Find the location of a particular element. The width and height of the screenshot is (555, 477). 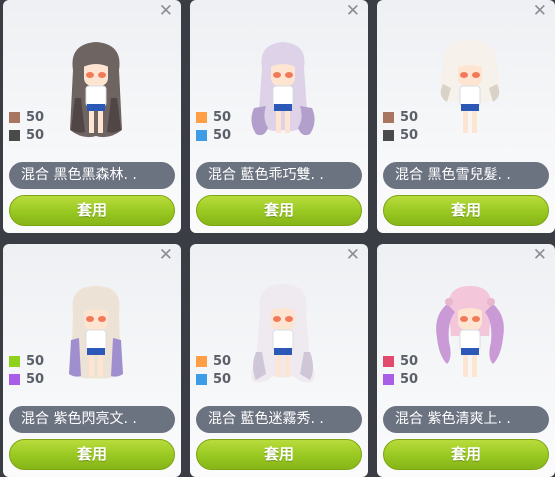

hair-name-label: 混合 藍色乖巧雙. . is located at coordinates (279, 175).